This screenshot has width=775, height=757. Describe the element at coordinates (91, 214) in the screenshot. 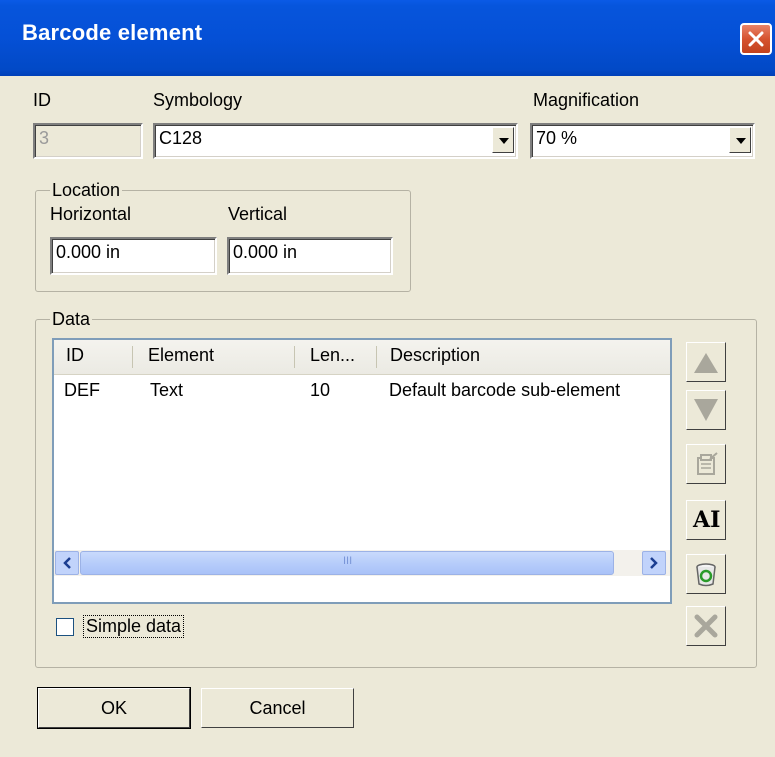

I see `horizontal-label: Horizontal` at that location.